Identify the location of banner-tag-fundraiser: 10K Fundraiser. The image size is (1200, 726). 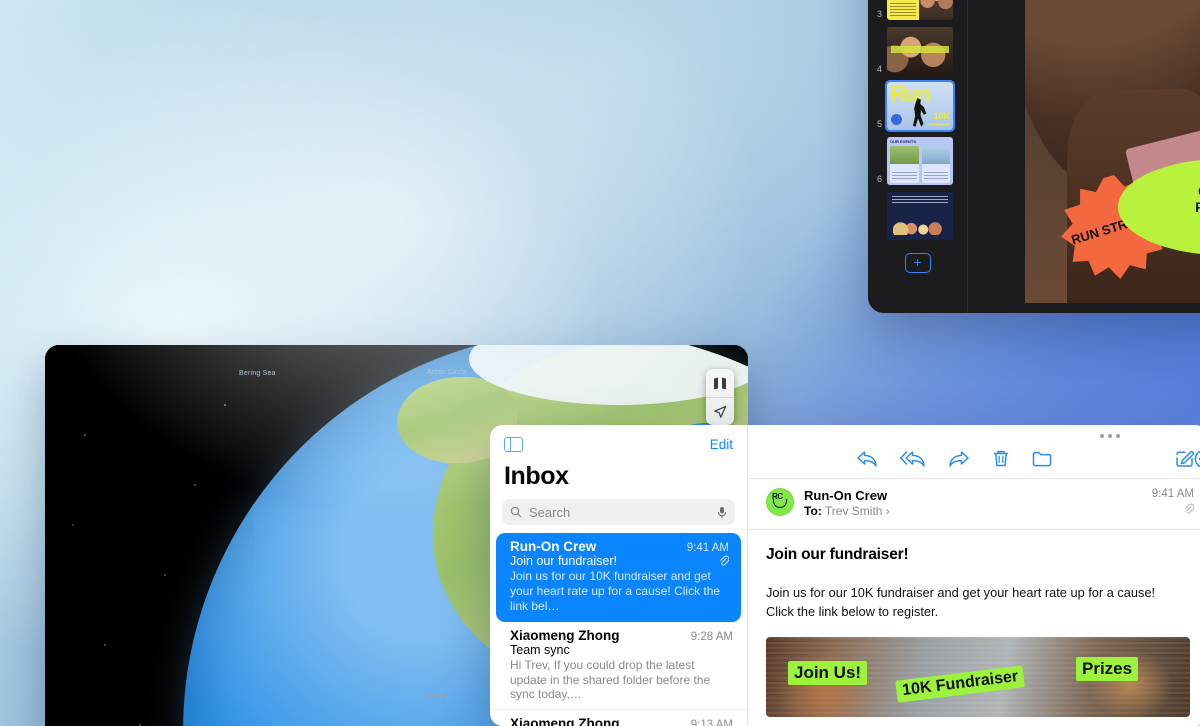
(960, 684).